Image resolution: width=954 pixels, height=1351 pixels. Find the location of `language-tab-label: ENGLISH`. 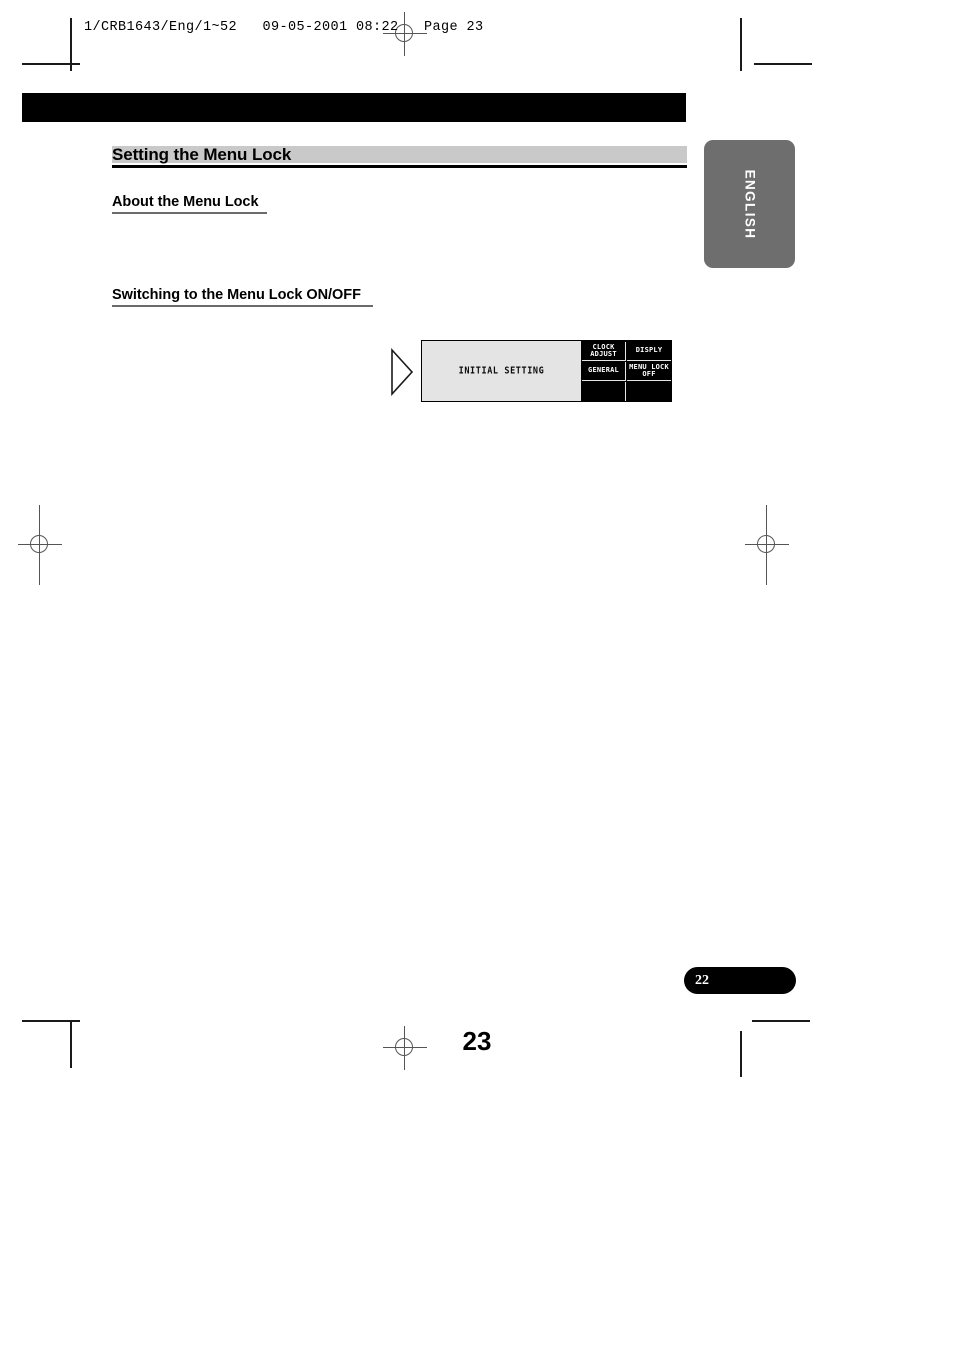

language-tab-label: ENGLISH is located at coordinates (749, 204).